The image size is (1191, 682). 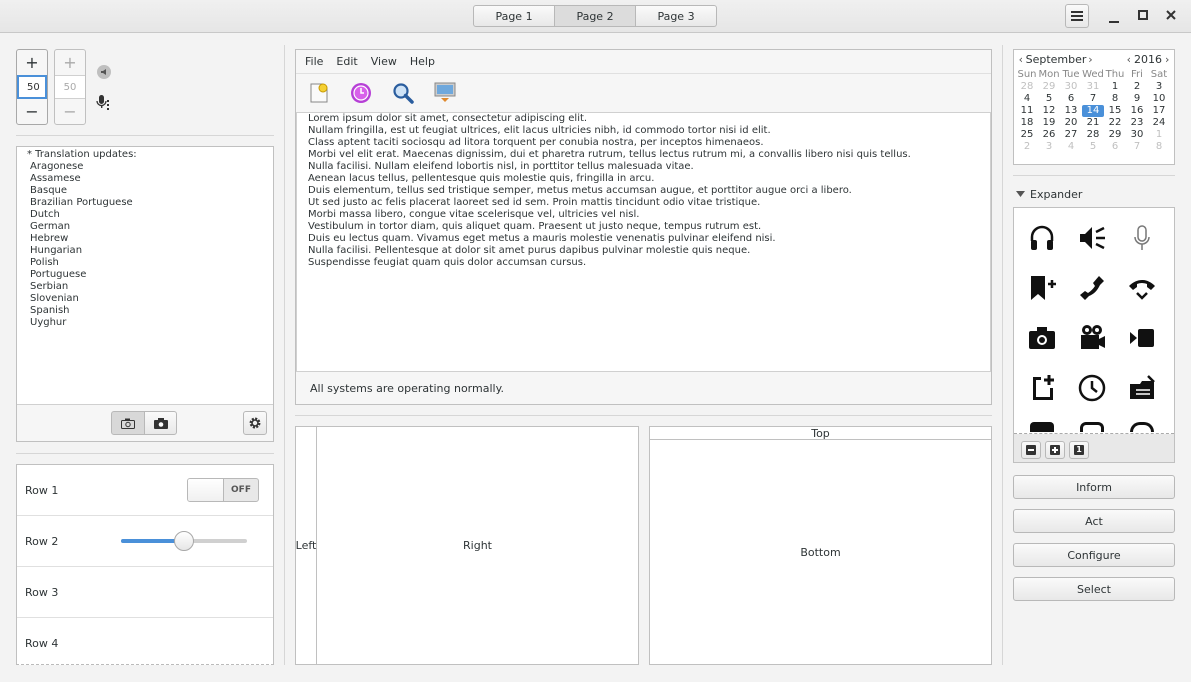 What do you see at coordinates (104, 72) in the screenshot?
I see `volume-button` at bounding box center [104, 72].